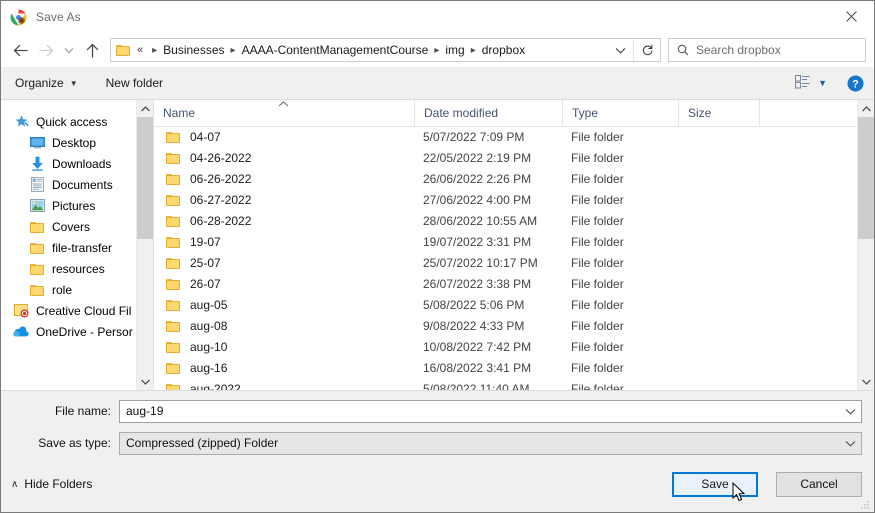  Describe the element at coordinates (284, 347) in the screenshot. I see `file-name-cell: aug-10` at that location.